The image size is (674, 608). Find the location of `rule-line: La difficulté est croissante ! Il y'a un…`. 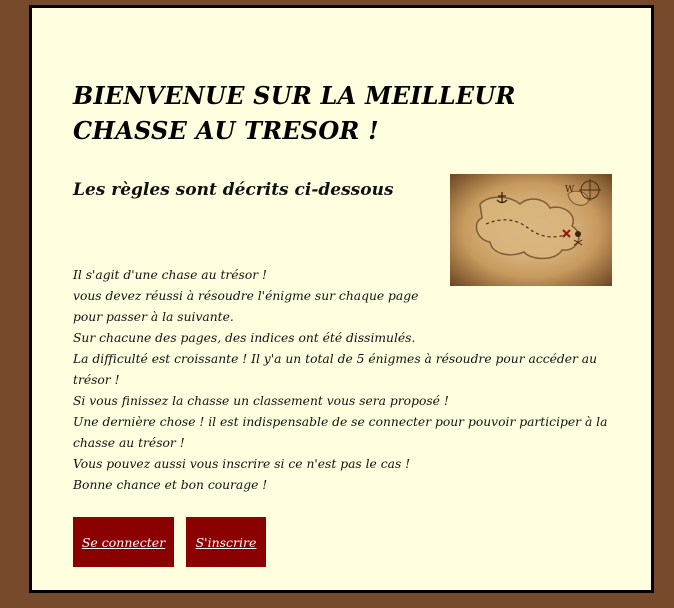

rule-line: La difficulté est croissante ! Il y'a un… is located at coordinates (335, 369).